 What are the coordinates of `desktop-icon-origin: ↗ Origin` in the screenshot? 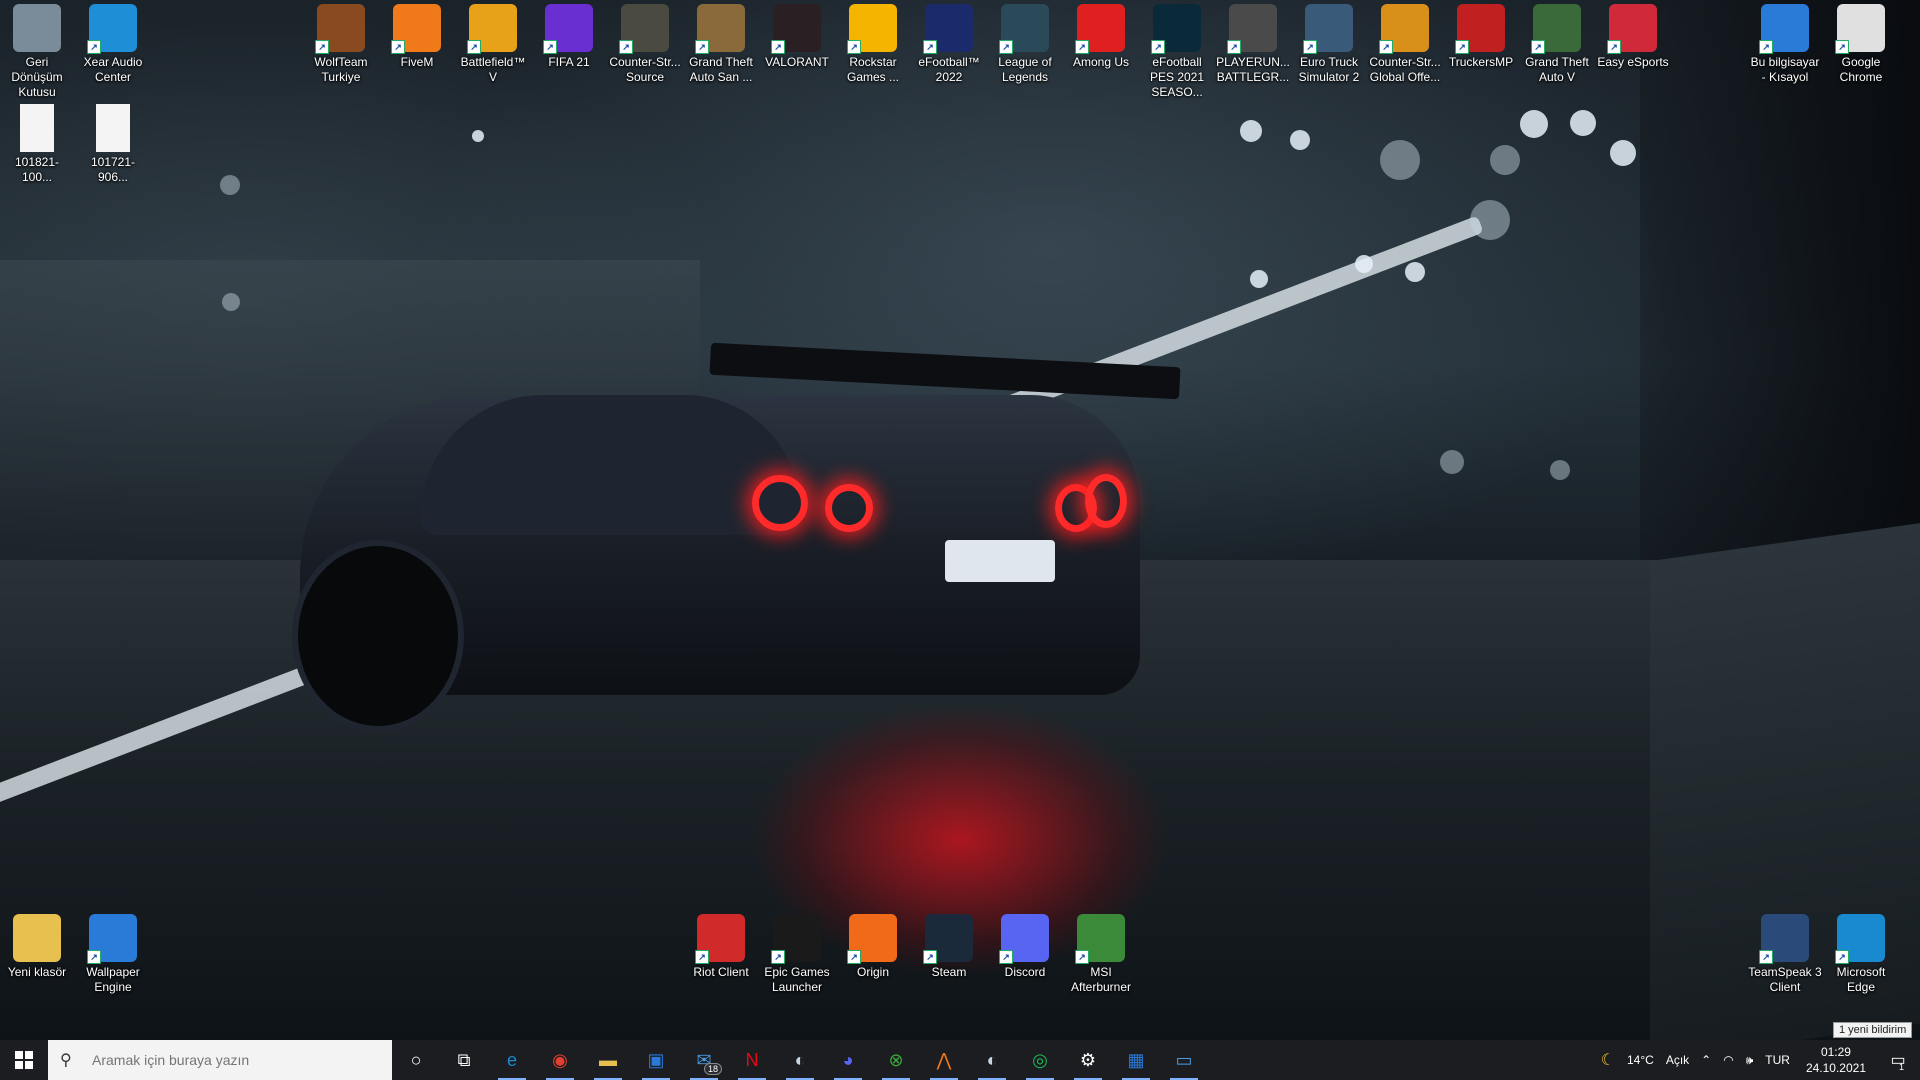 It's located at (873, 947).